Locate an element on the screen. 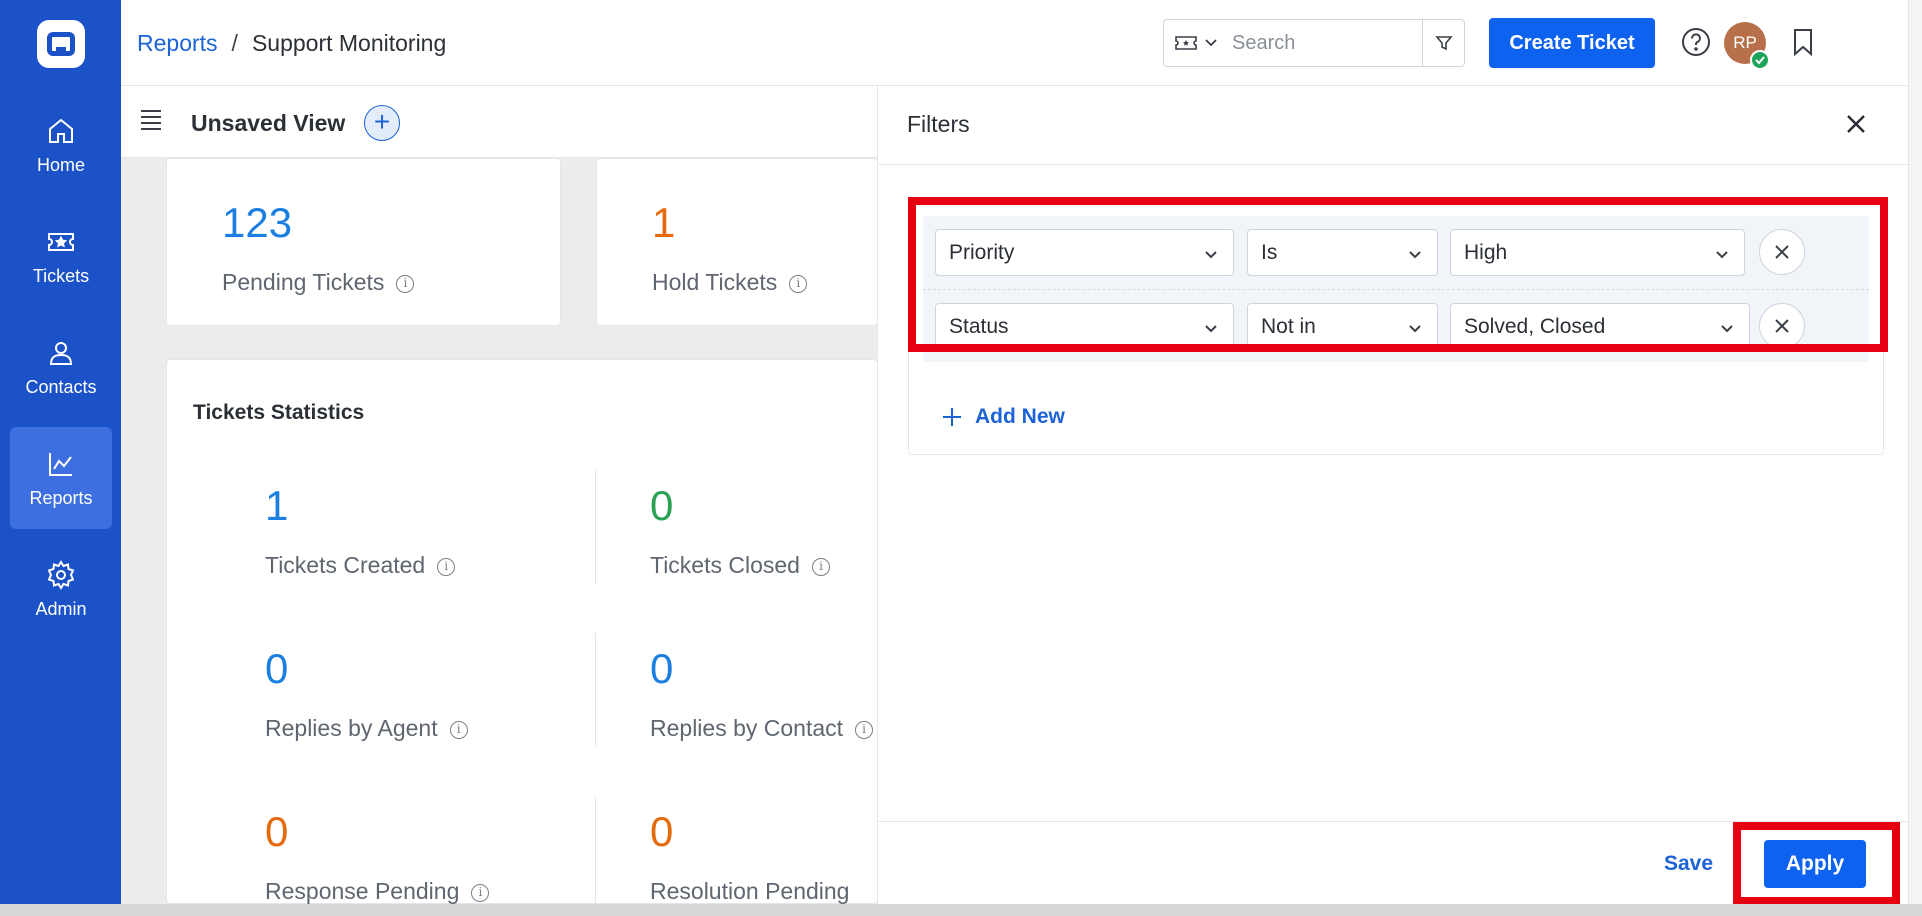 Image resolution: width=1922 pixels, height=916 pixels. page-title: Support Monitoring is located at coordinates (349, 43).